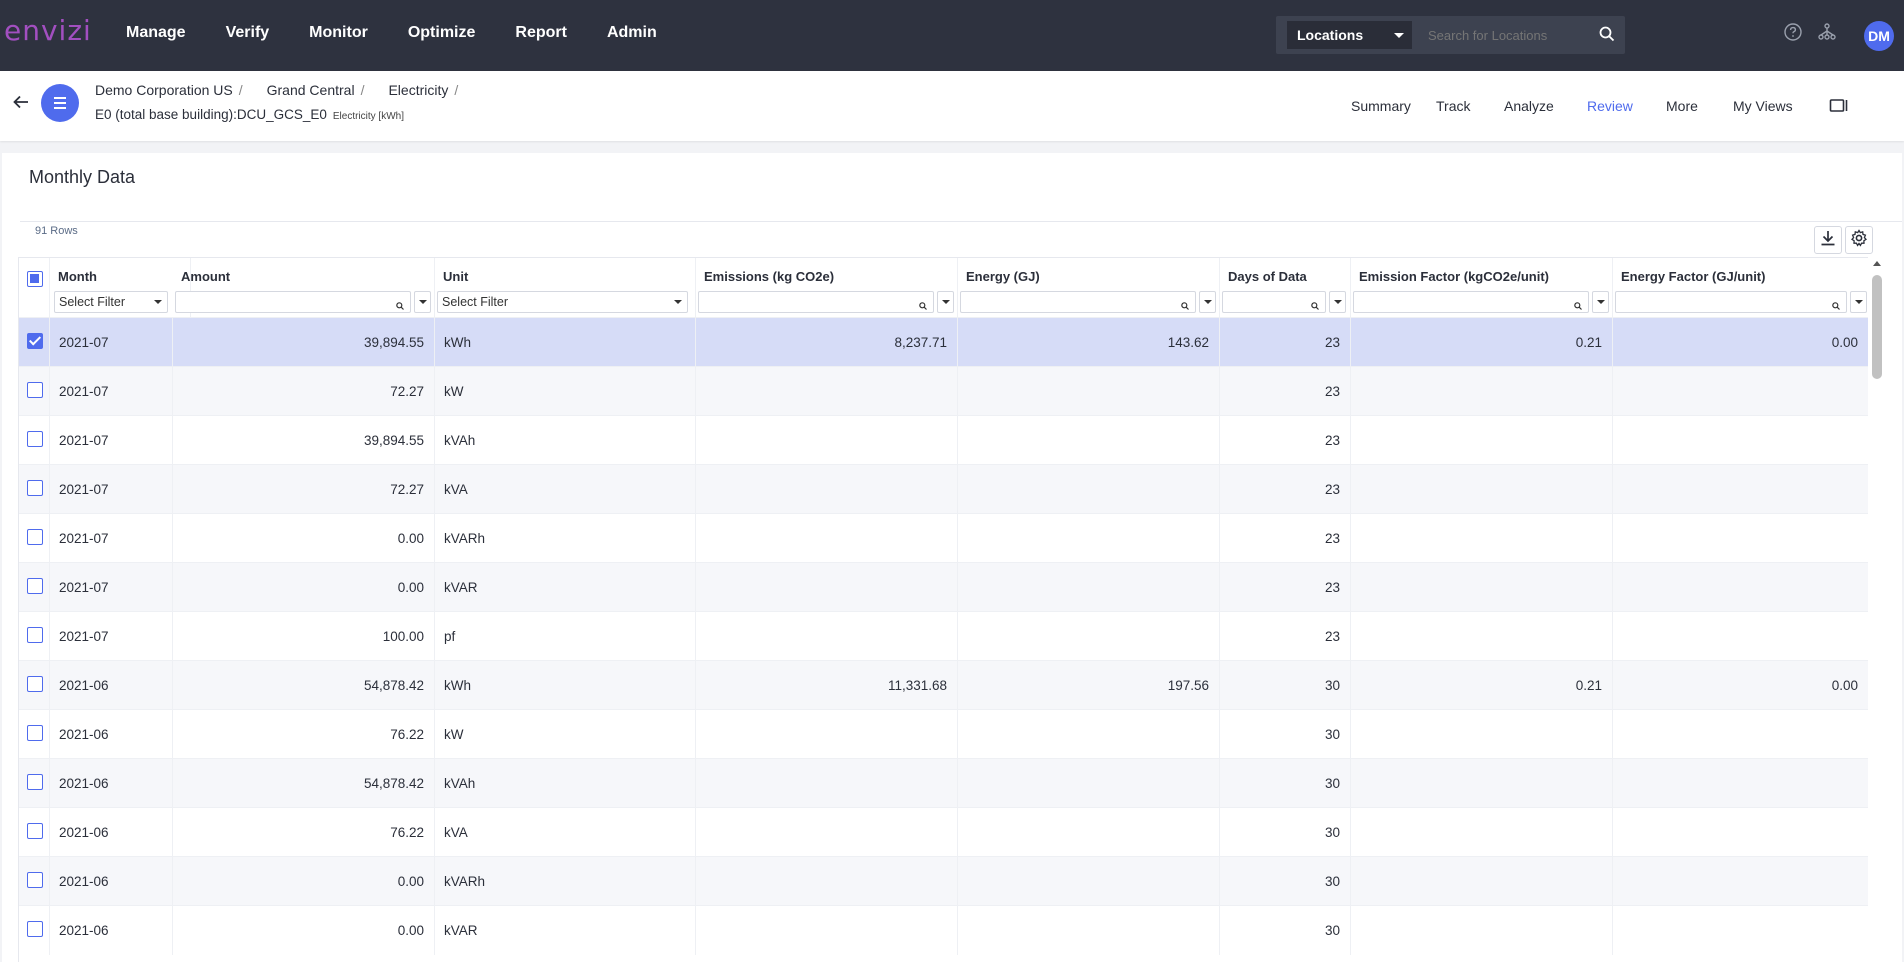 The image size is (1904, 962). What do you see at coordinates (1877, 263) in the screenshot?
I see `scroll-up-icon` at bounding box center [1877, 263].